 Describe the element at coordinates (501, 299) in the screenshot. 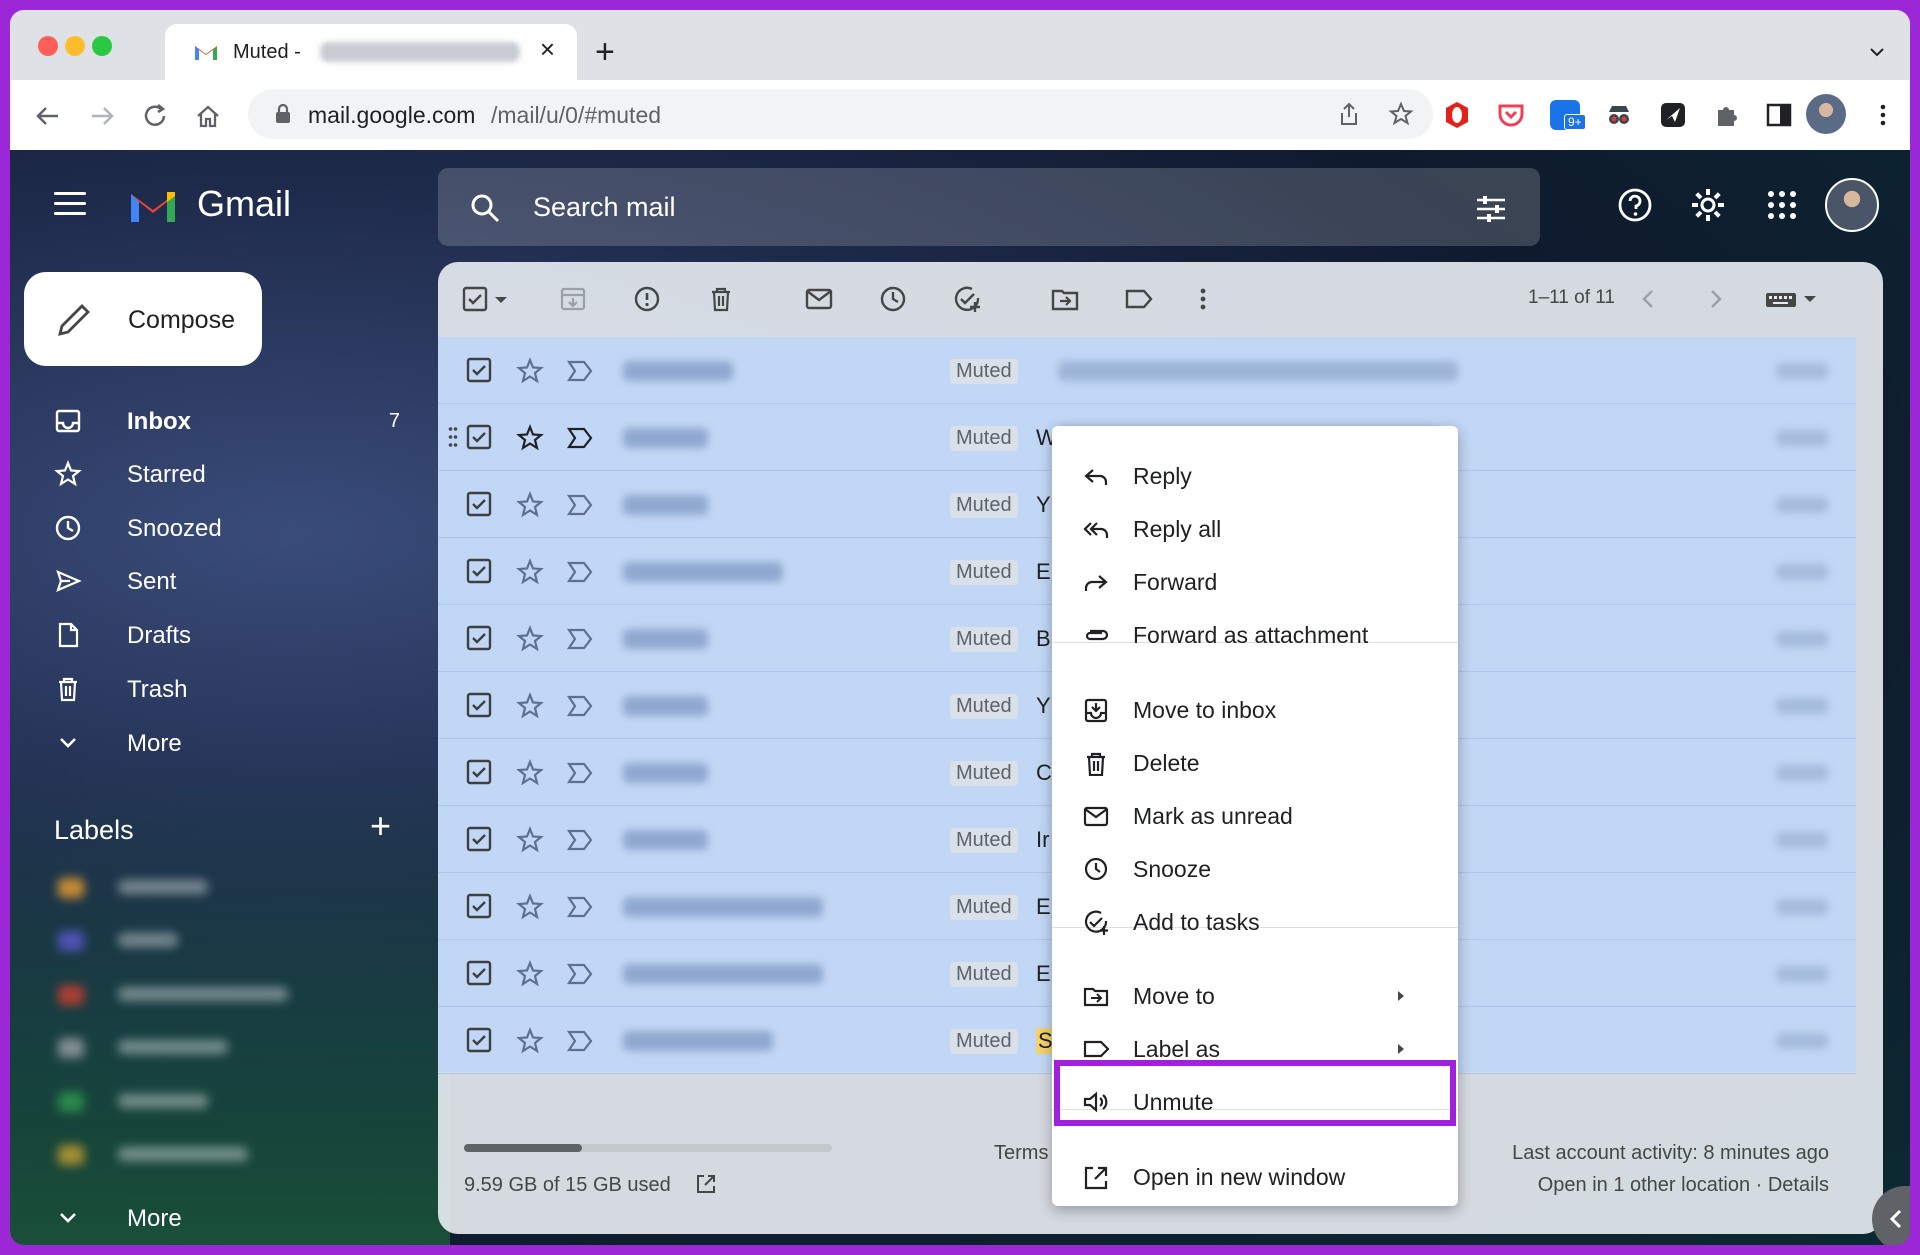

I see `select-dropdown-icon` at that location.